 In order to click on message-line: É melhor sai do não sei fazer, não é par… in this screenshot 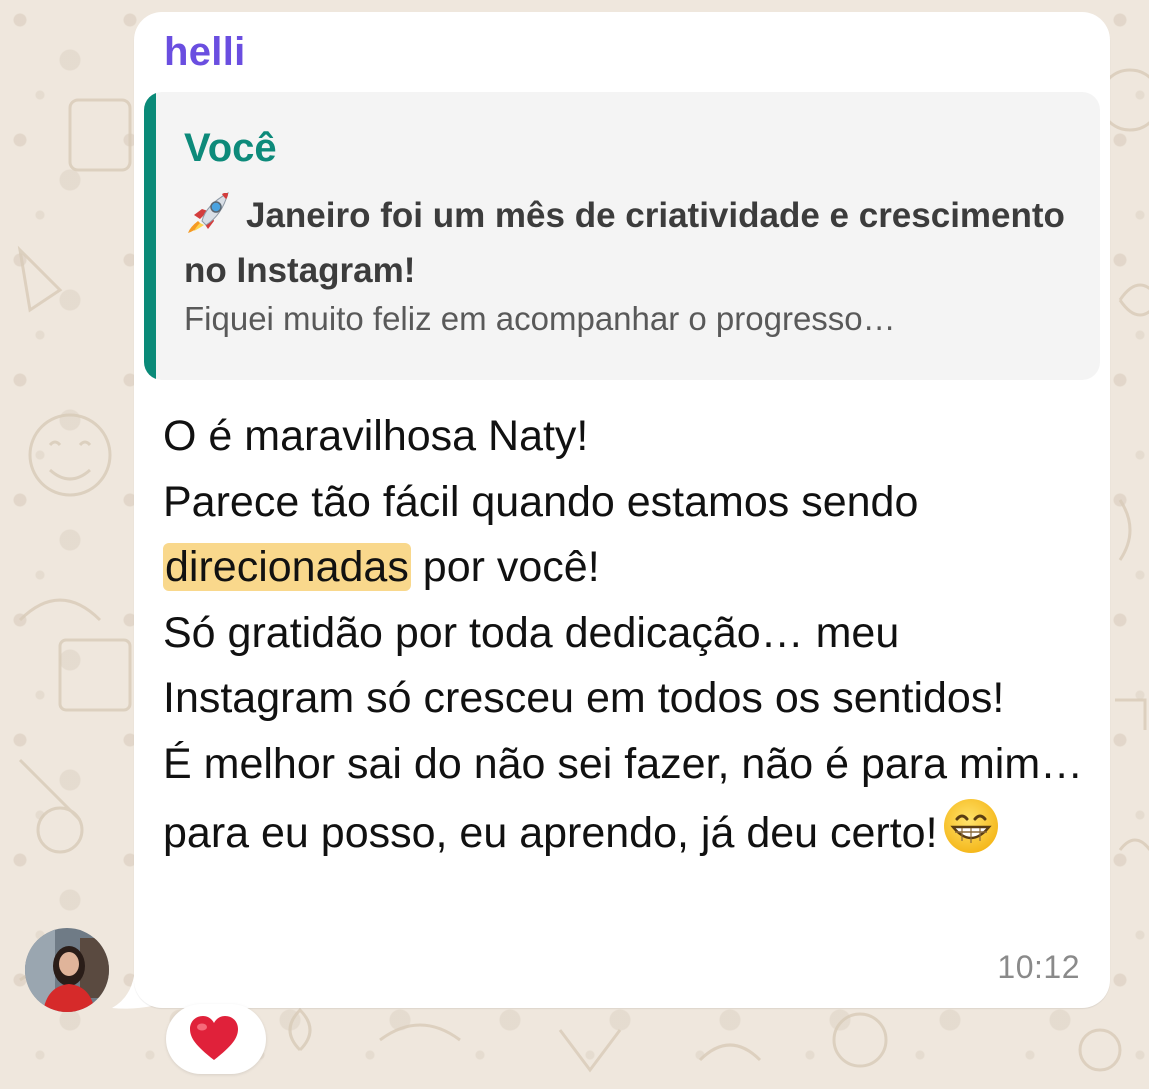, I will do `click(628, 799)`.